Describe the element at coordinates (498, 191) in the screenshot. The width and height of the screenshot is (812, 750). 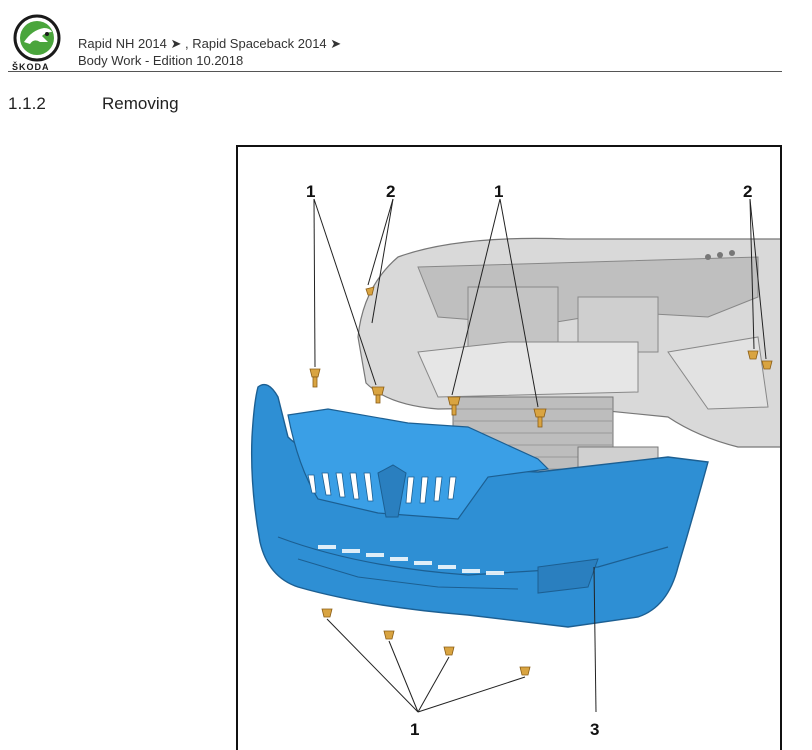
I see `callout-1-top-center: 1` at that location.